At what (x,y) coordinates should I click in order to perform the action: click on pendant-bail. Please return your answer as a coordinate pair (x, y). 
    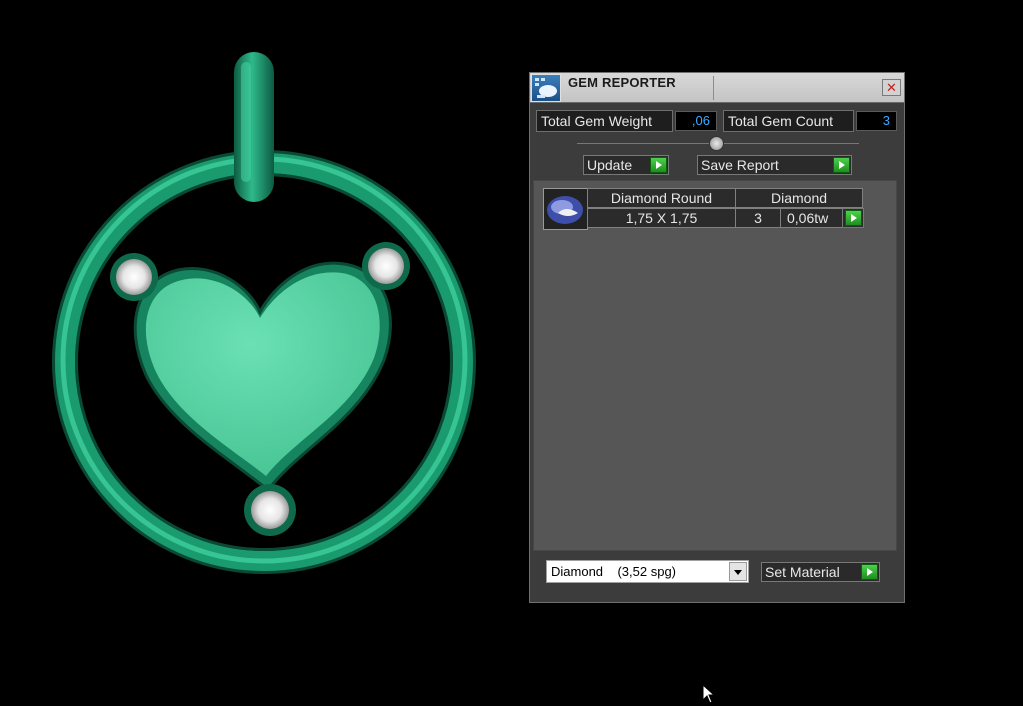
    Looking at the image, I should click on (254, 127).